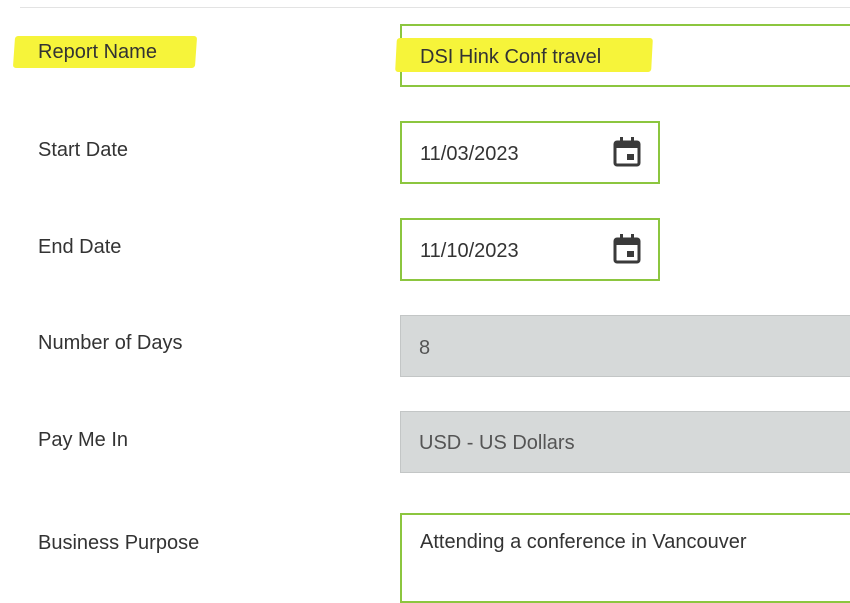  Describe the element at coordinates (497, 443) in the screenshot. I see `pay-me-in-value: USD - US Dollars` at that location.